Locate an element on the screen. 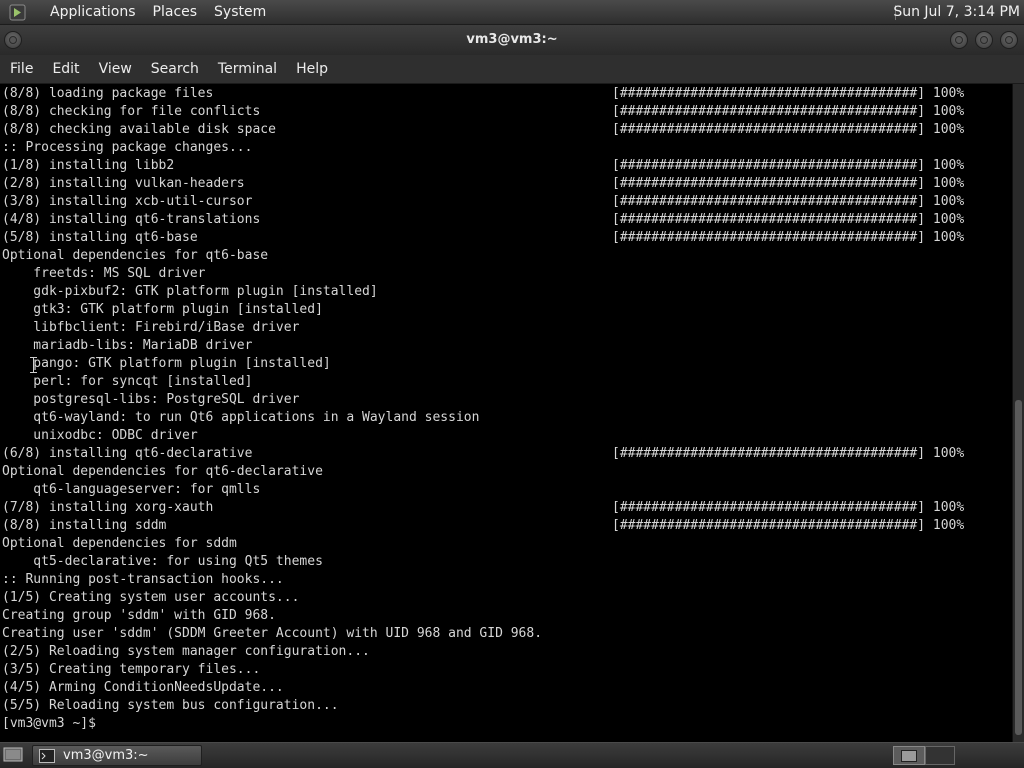  menu-help: Help is located at coordinates (311, 69).